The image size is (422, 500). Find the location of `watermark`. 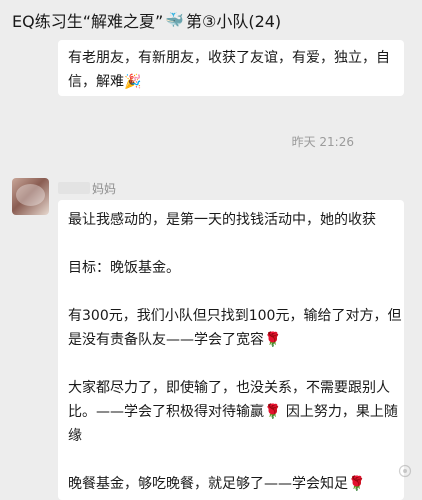

watermark is located at coordinates (405, 472).